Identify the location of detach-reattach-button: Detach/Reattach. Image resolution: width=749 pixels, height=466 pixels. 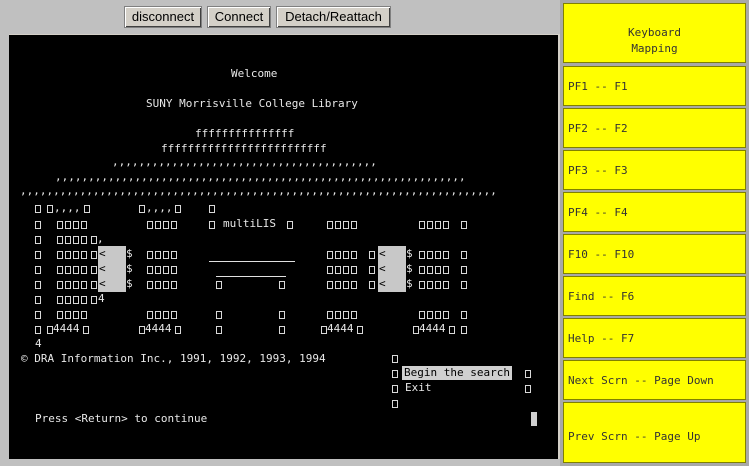
(333, 17).